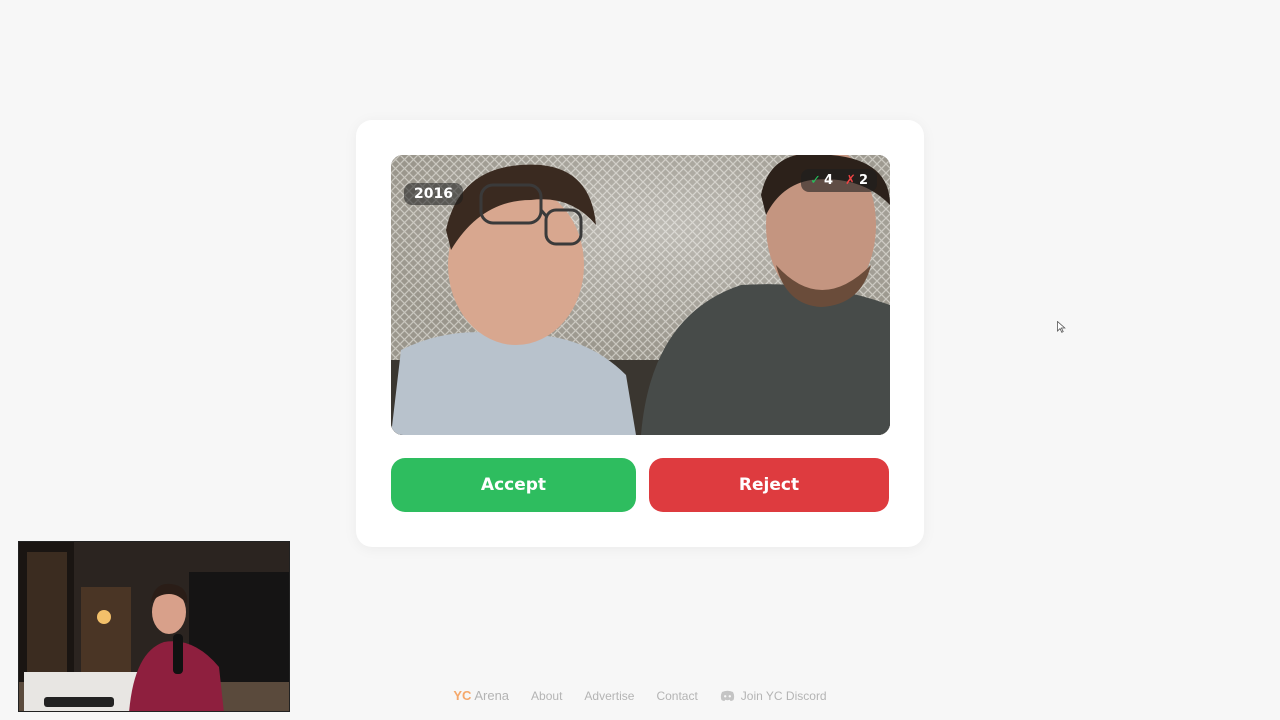 Image resolution: width=1280 pixels, height=720 pixels. Describe the element at coordinates (769, 485) in the screenshot. I see `reject-button: Reject` at that location.